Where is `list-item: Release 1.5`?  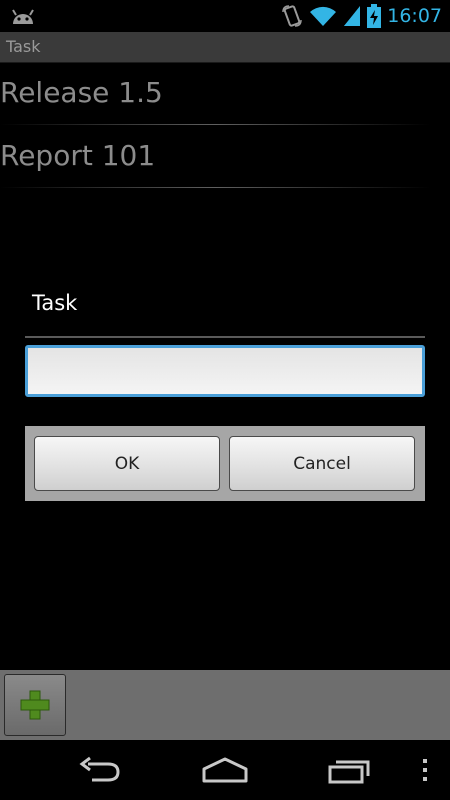
list-item: Release 1.5 is located at coordinates (225, 93).